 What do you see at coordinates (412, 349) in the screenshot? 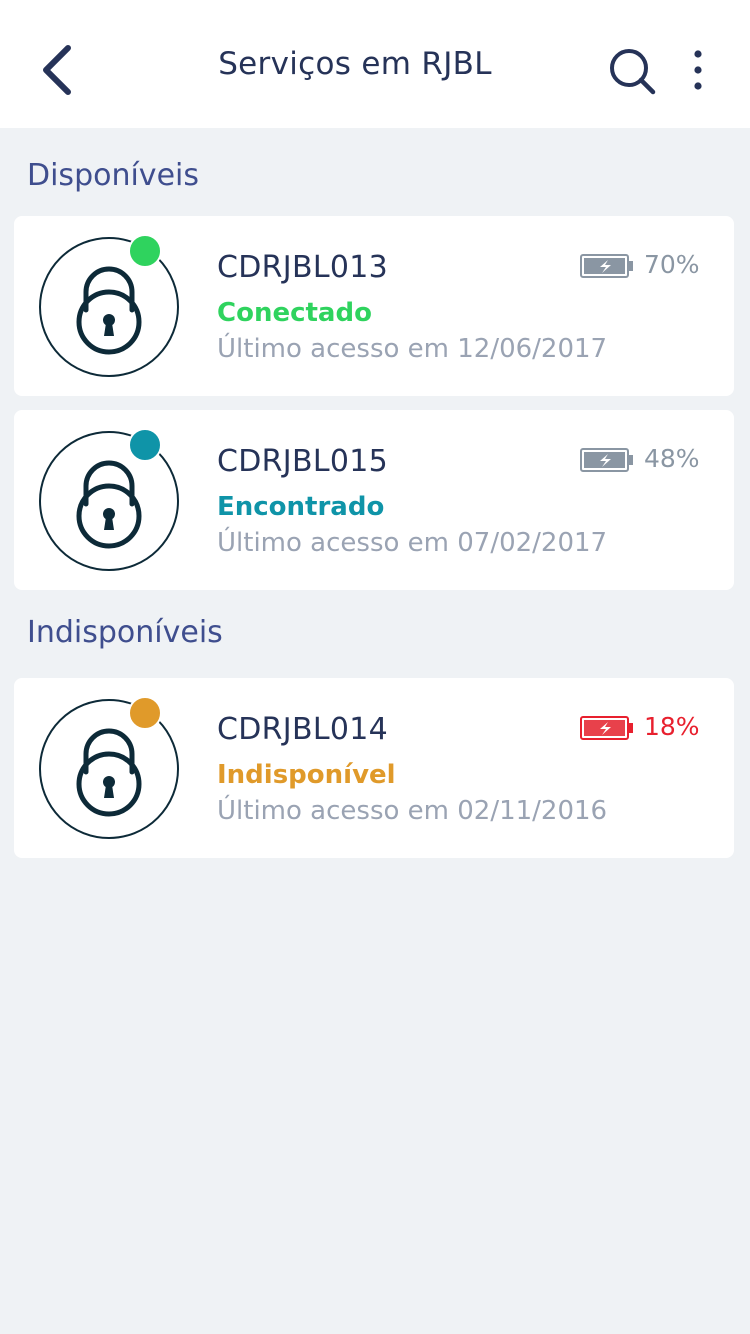
I see `last-access: Último acesso em 12/06/2017` at bounding box center [412, 349].